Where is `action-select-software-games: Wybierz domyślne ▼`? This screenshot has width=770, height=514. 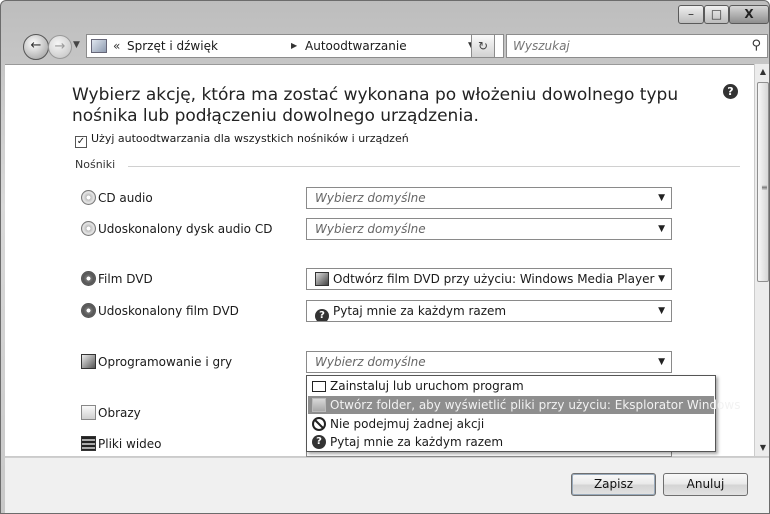 action-select-software-games: Wybierz domyślne ▼ is located at coordinates (489, 362).